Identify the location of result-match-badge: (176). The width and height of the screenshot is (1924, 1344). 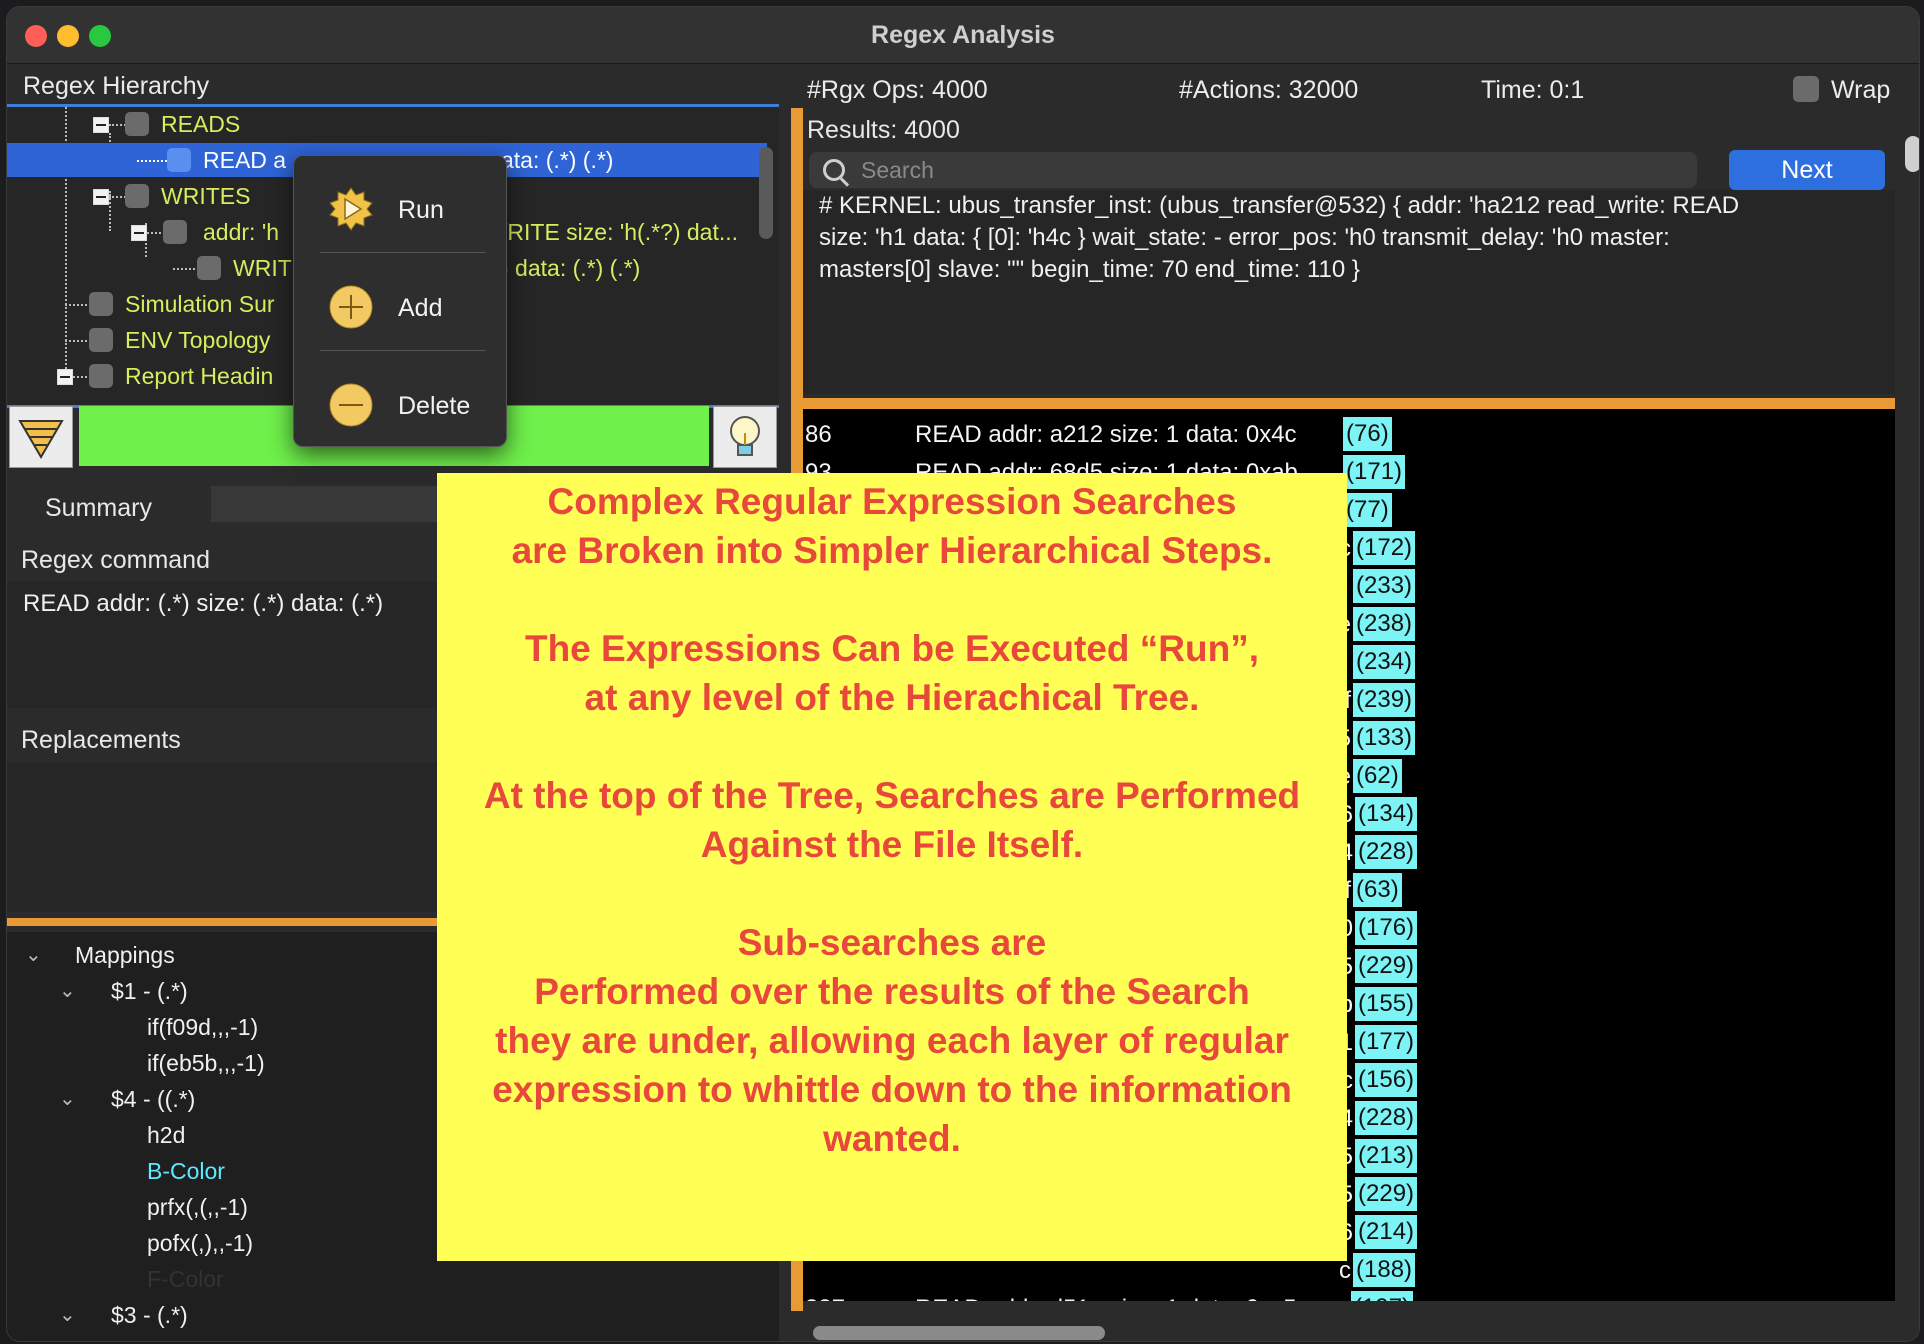
(1386, 928).